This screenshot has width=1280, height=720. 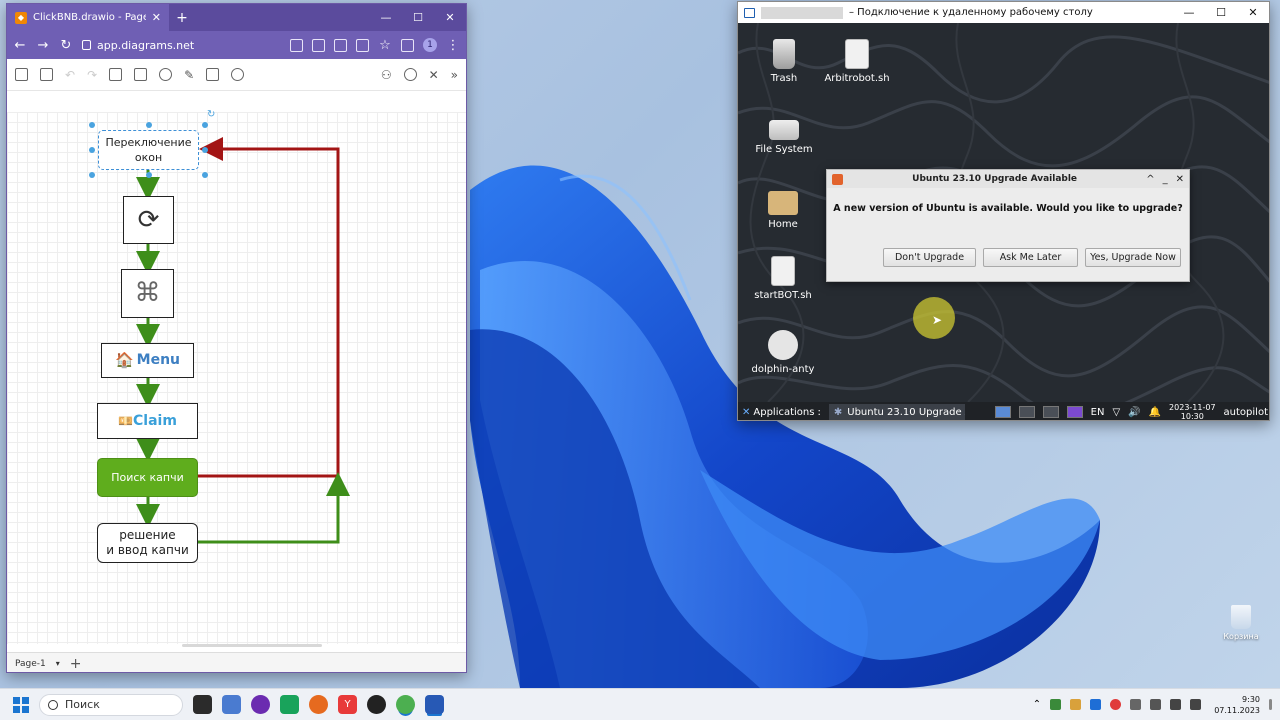 I want to click on rdp-minimize-button: —, so click(x=1189, y=12).